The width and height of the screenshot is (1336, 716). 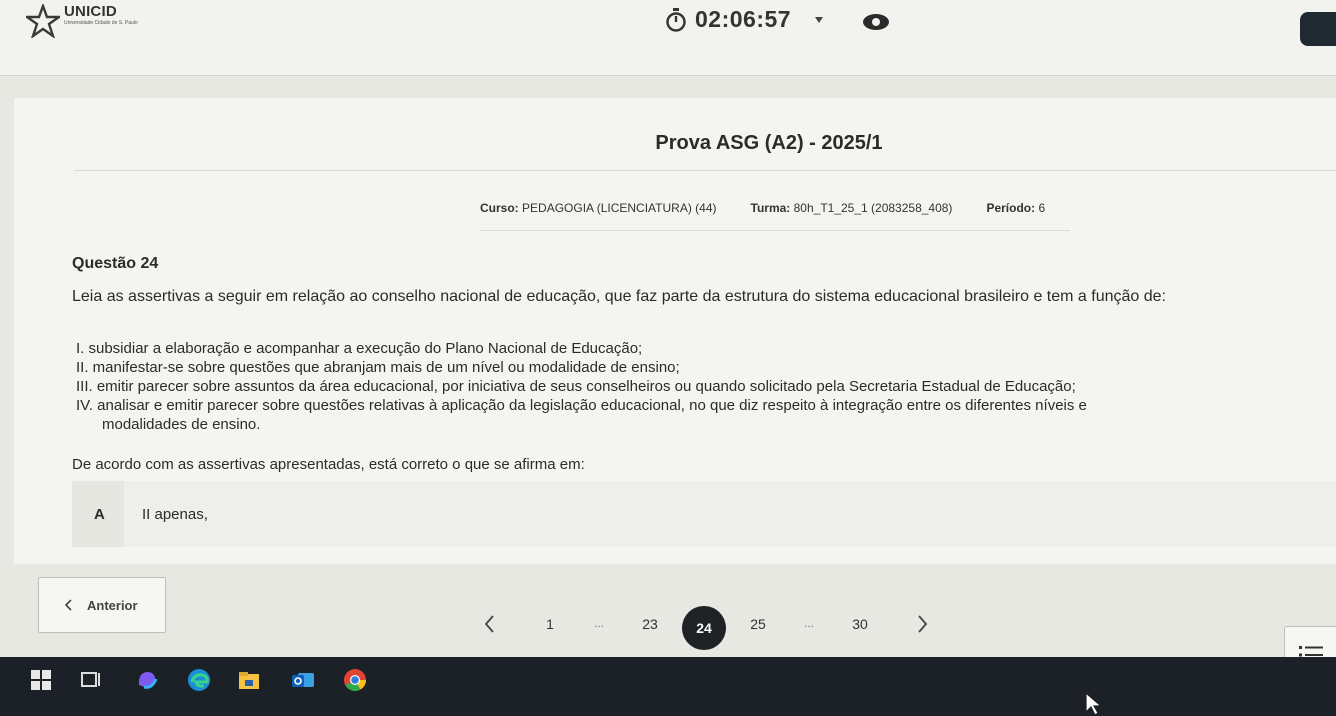 What do you see at coordinates (1011, 208) in the screenshot?
I see `period-label: Período:` at bounding box center [1011, 208].